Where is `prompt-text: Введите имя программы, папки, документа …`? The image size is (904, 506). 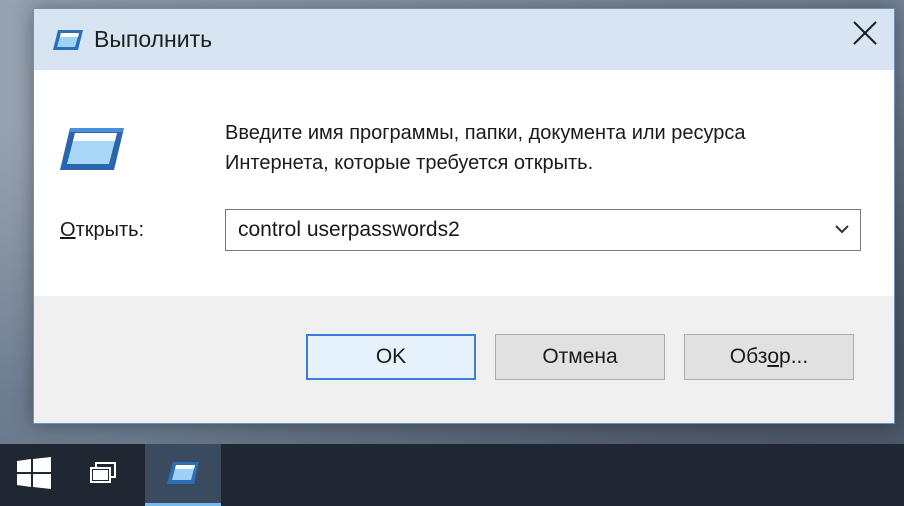
prompt-text: Введите имя программы, папки, документа … is located at coordinates (550, 148).